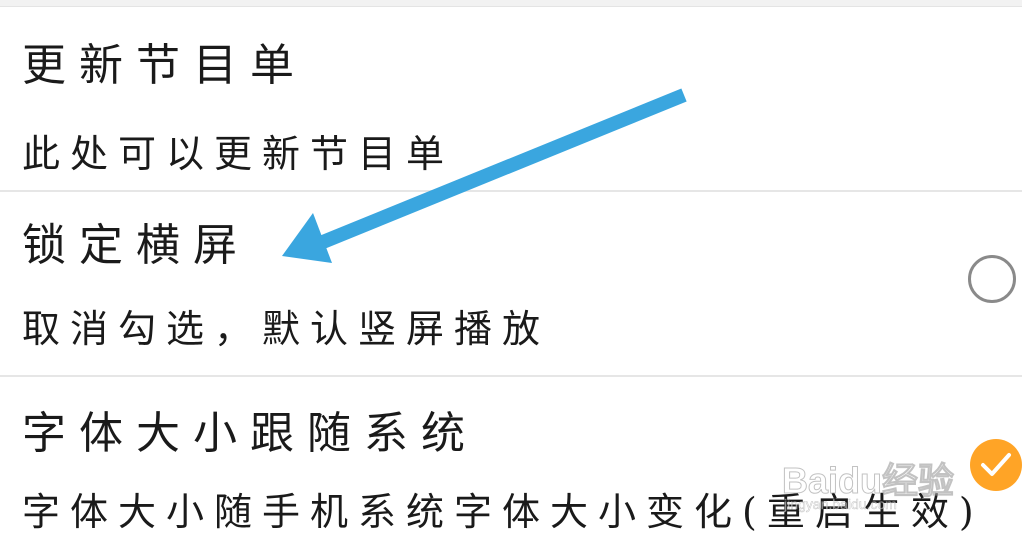 This screenshot has height=537, width=1022. What do you see at coordinates (840, 504) in the screenshot?
I see `watermark-url: jingyan.baidu.com` at bounding box center [840, 504].